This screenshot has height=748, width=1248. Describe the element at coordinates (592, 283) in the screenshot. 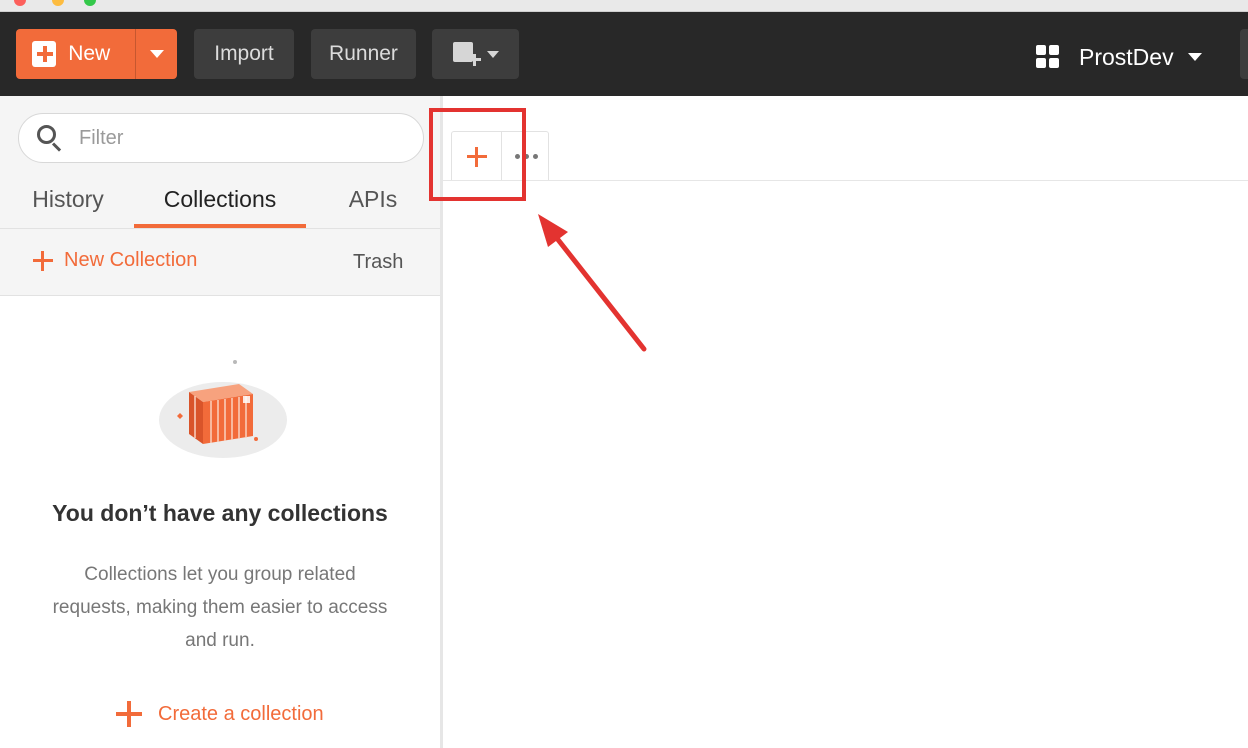

I see `annotation-arrow` at that location.